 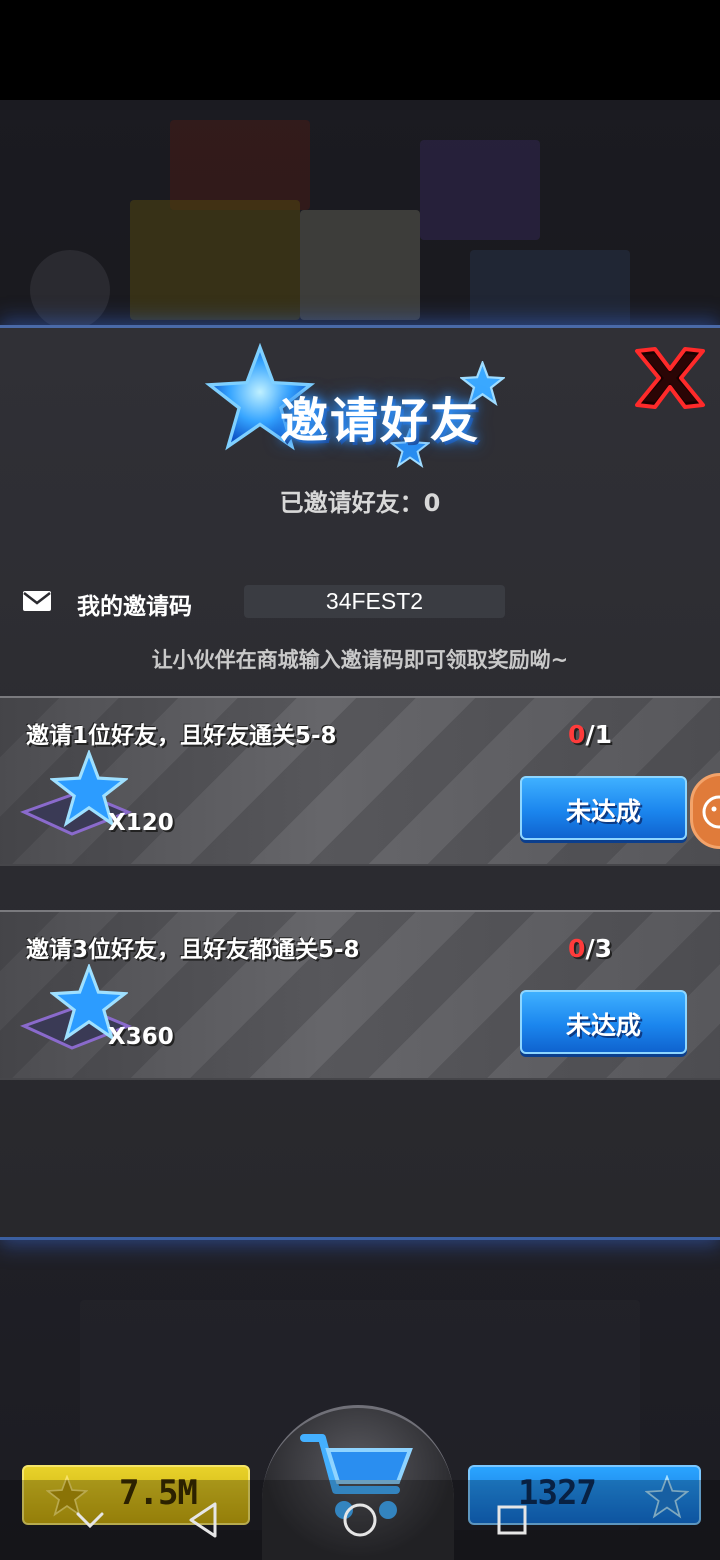 I want to click on mail-icon, so click(x=37, y=601).